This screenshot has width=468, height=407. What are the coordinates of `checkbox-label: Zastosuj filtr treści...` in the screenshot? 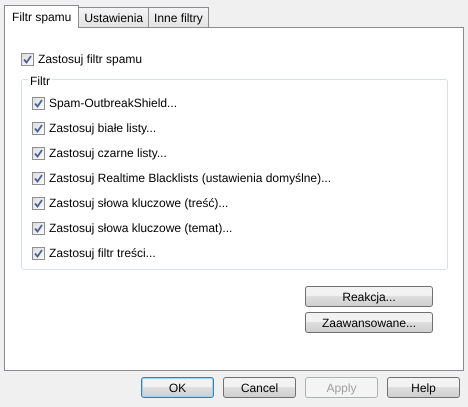 It's located at (102, 253).